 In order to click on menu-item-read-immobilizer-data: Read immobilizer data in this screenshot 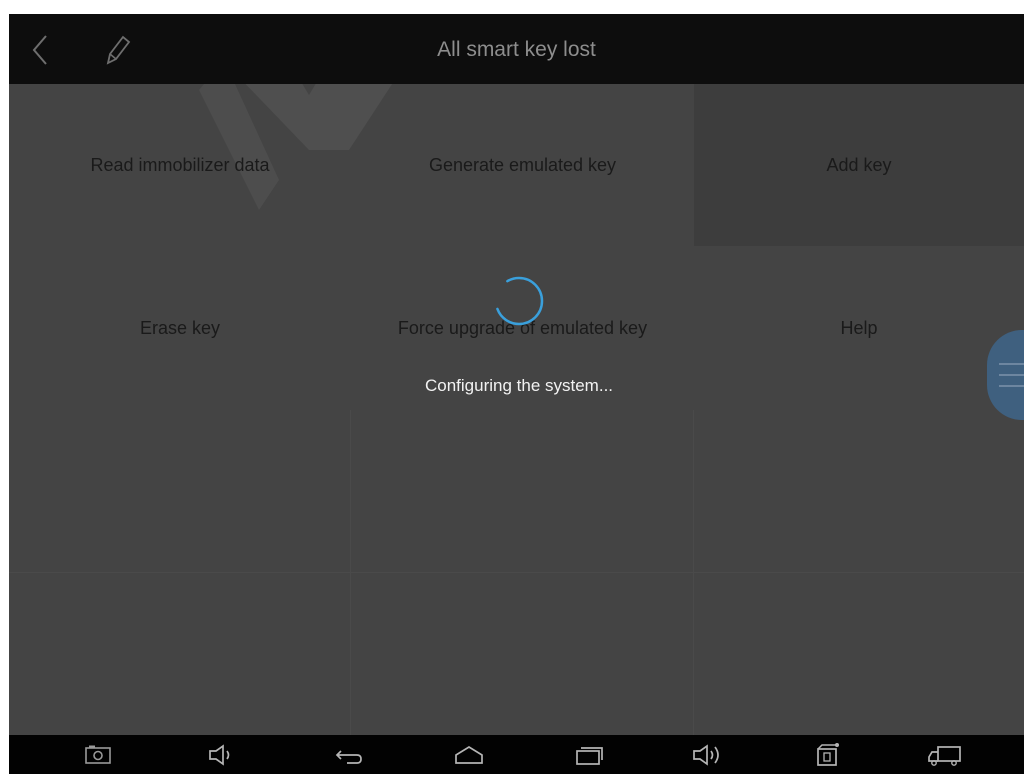, I will do `click(180, 165)`.